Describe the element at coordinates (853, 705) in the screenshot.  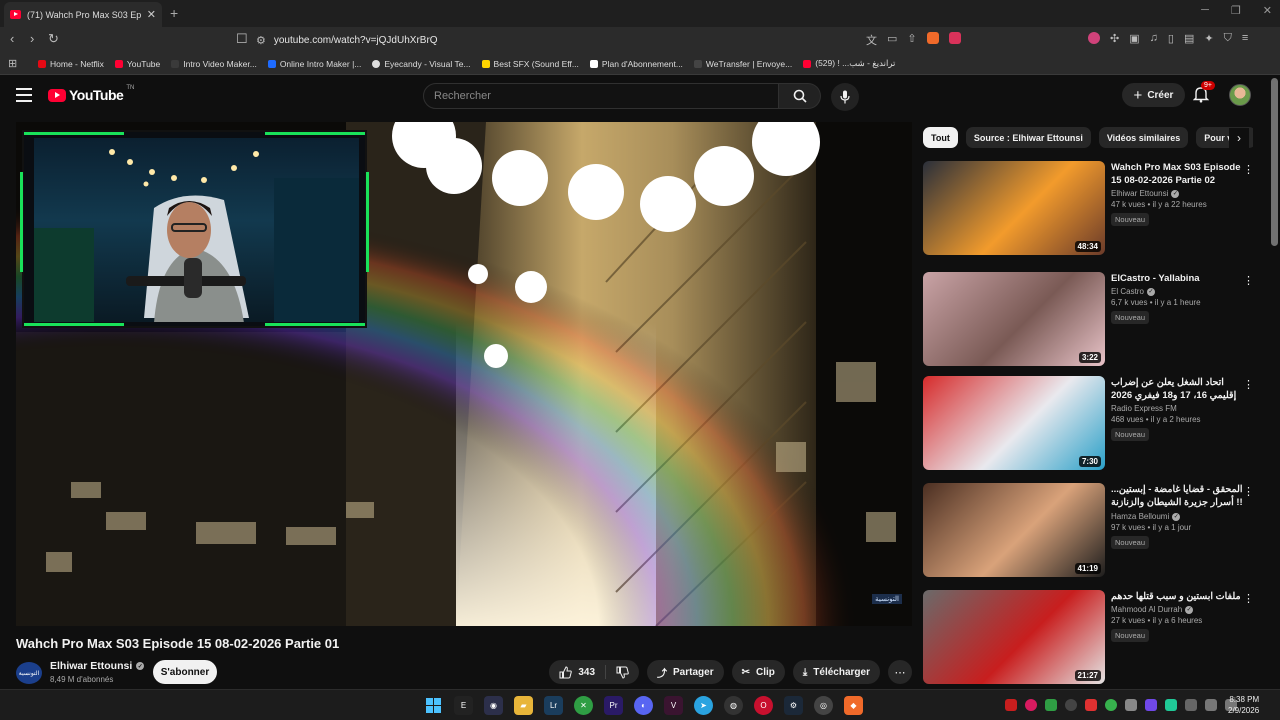
I see `brave-browser-icon: ◆` at that location.